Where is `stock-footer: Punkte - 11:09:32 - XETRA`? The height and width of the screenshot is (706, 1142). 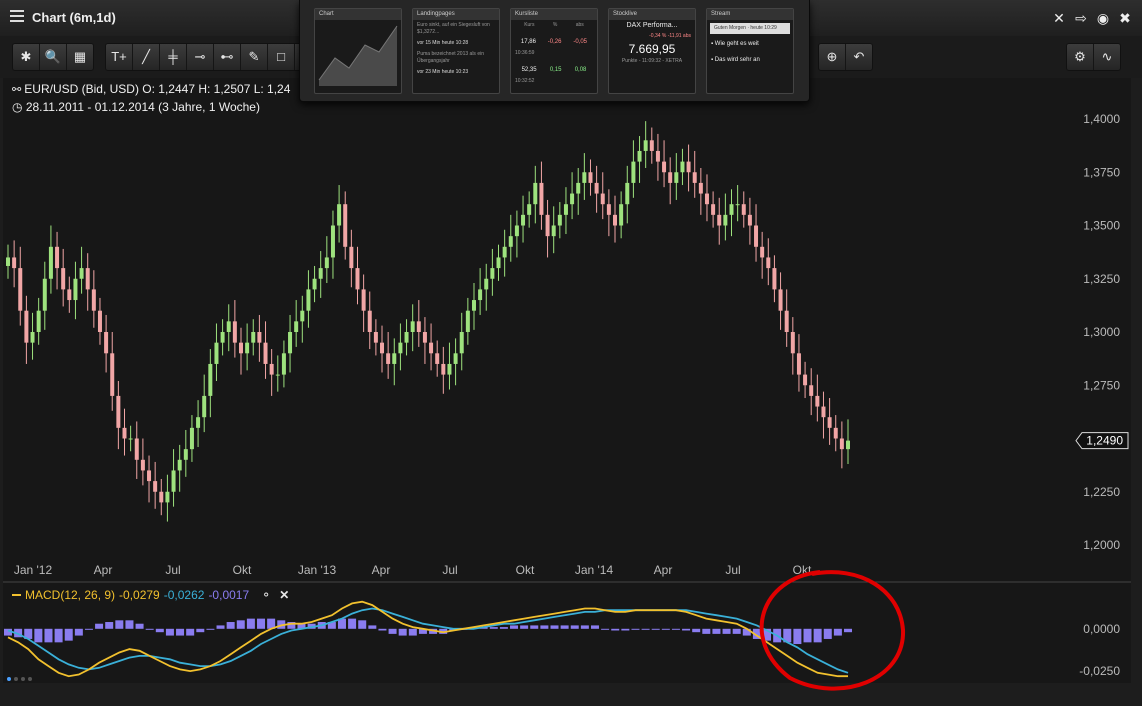 stock-footer: Punkte - 11:09:32 - XETRA is located at coordinates (652, 61).